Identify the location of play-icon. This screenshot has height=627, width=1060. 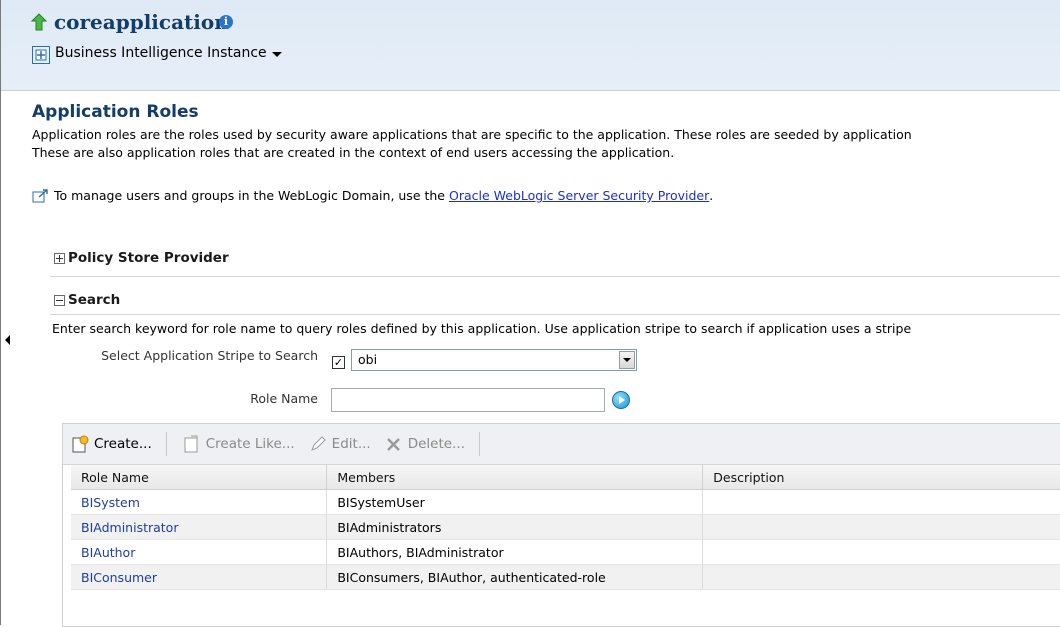
(622, 400).